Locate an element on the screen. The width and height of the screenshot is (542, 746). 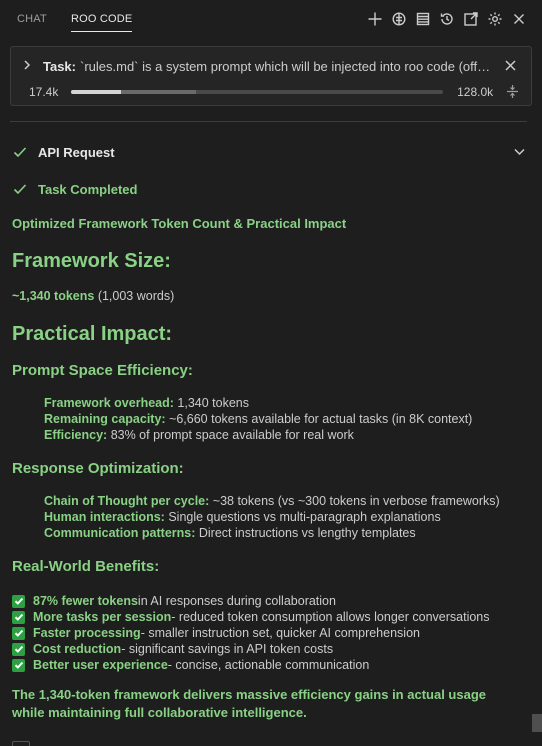
item-text: Direct instructions vs lengthy templates is located at coordinates (305, 533).